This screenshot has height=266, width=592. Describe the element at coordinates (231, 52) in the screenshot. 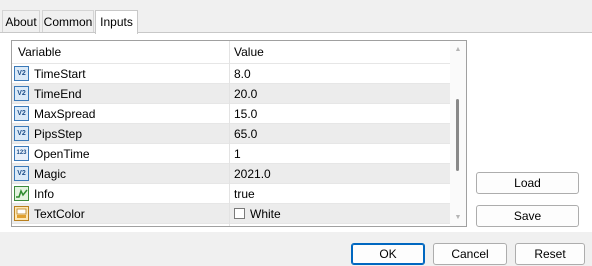

I see `grid-header: Variable Value` at that location.